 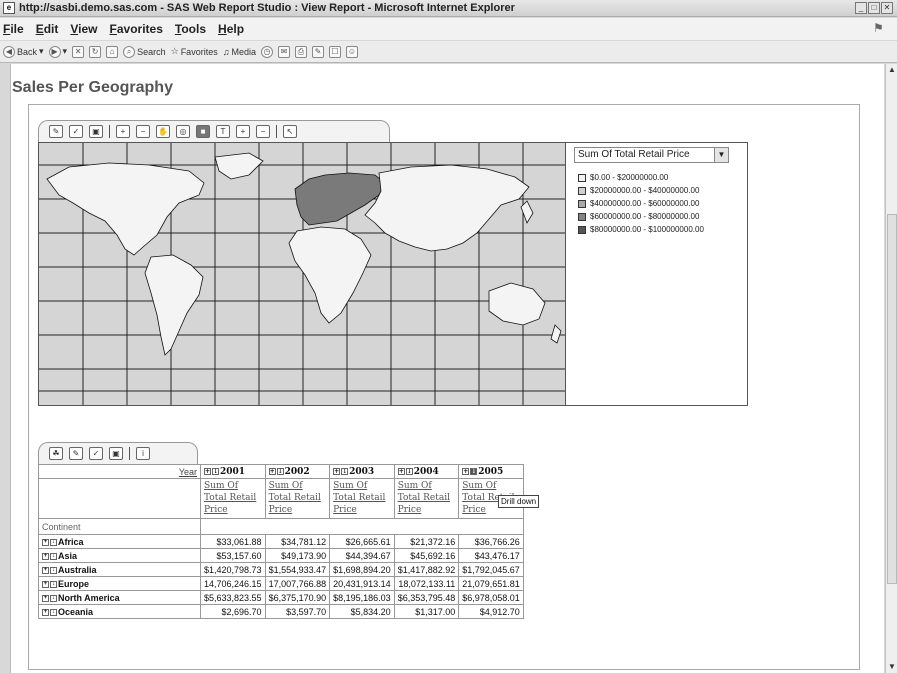 I want to click on year-header-2005: + ↓ 2005, so click(x=491, y=471).